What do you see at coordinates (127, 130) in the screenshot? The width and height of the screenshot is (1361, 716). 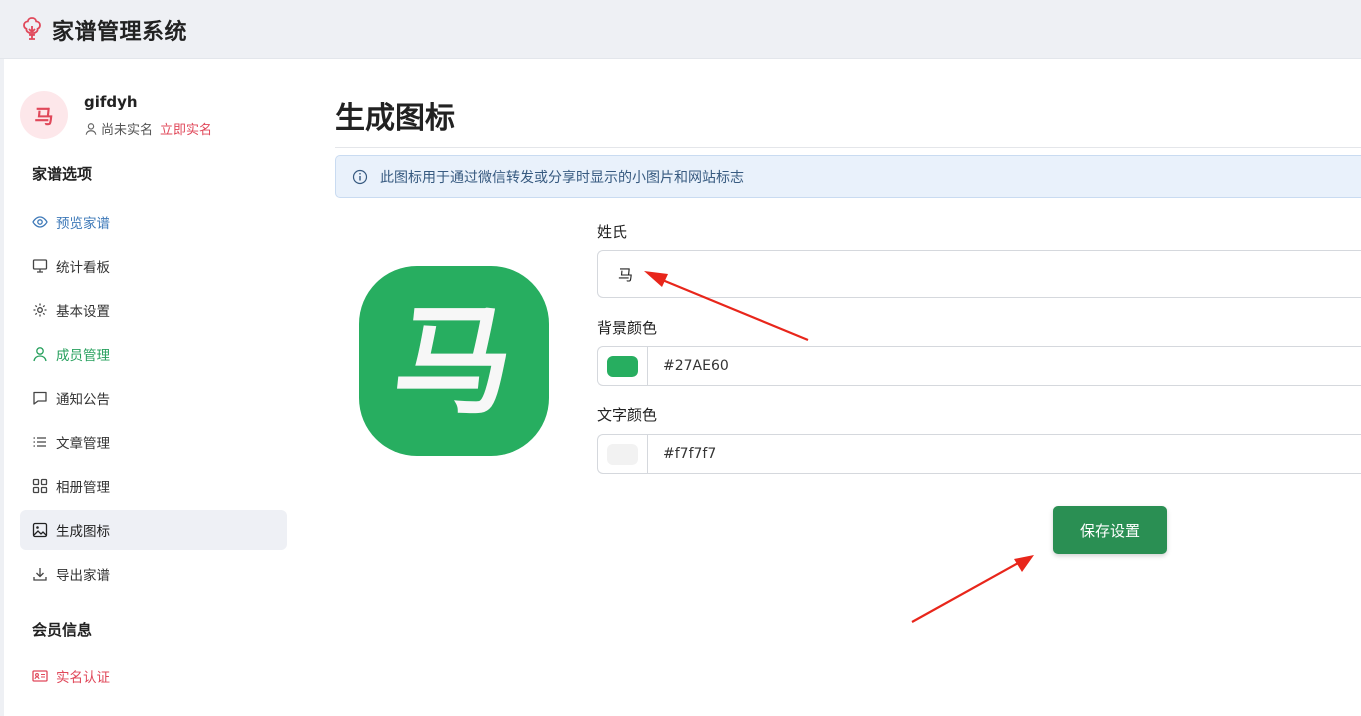 I see `realname-status: 尚未实名` at bounding box center [127, 130].